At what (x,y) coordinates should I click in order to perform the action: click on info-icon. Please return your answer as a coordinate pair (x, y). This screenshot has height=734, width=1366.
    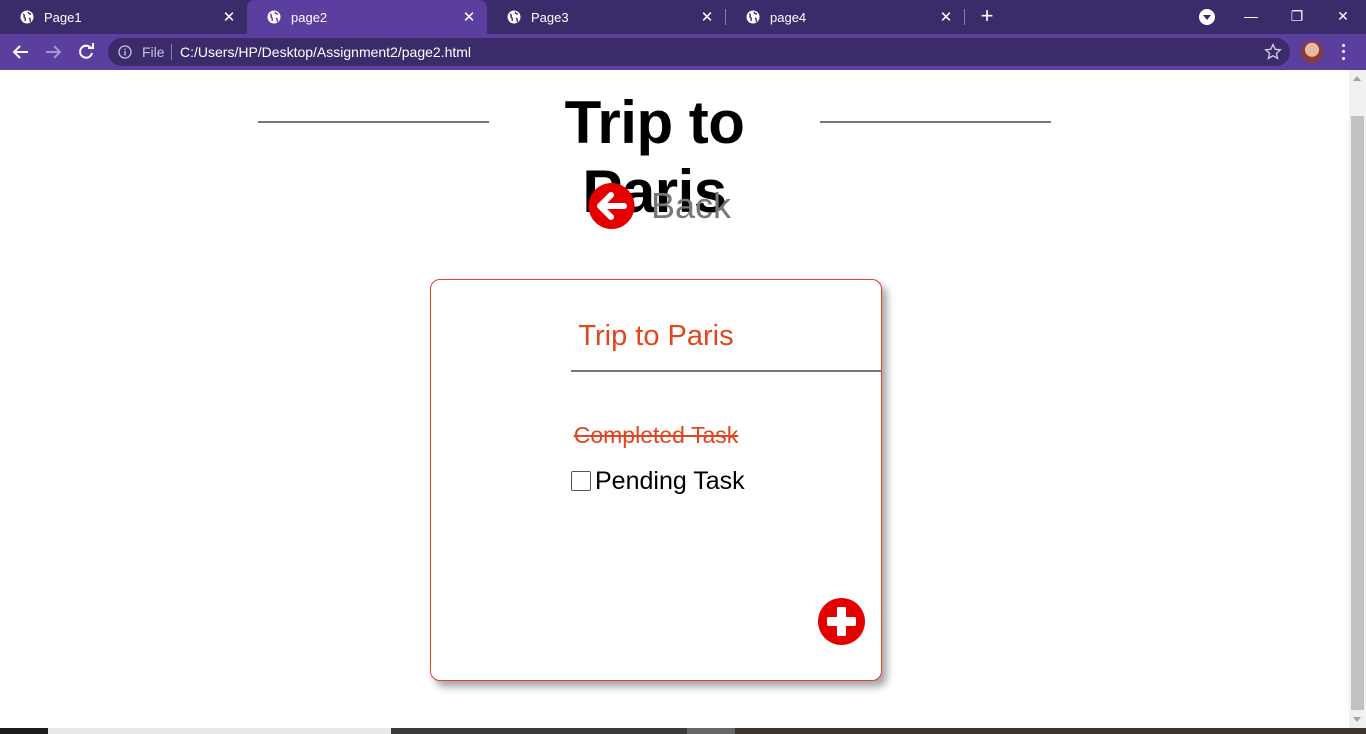
    Looking at the image, I should click on (125, 52).